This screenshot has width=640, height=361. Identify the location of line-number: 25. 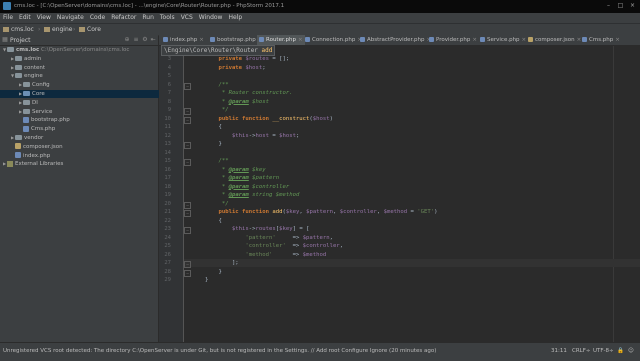
(167, 246).